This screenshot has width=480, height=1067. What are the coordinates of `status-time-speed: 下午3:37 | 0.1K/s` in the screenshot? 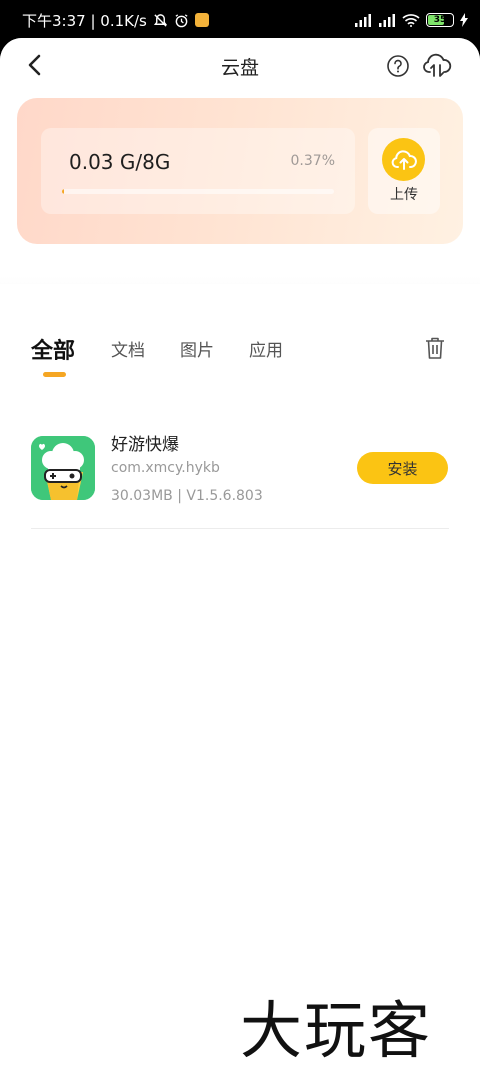 It's located at (84, 20).